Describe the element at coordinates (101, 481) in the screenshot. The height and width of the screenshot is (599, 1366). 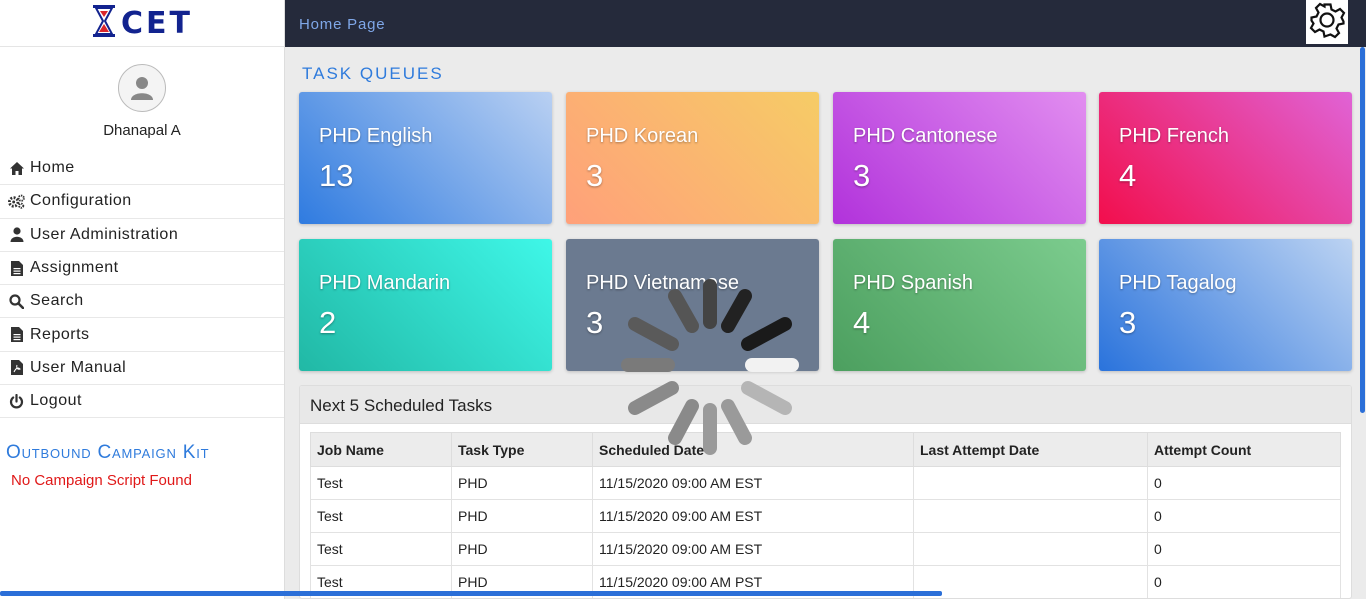
I see `campaign-script-message: No Campaign Script Found` at that location.